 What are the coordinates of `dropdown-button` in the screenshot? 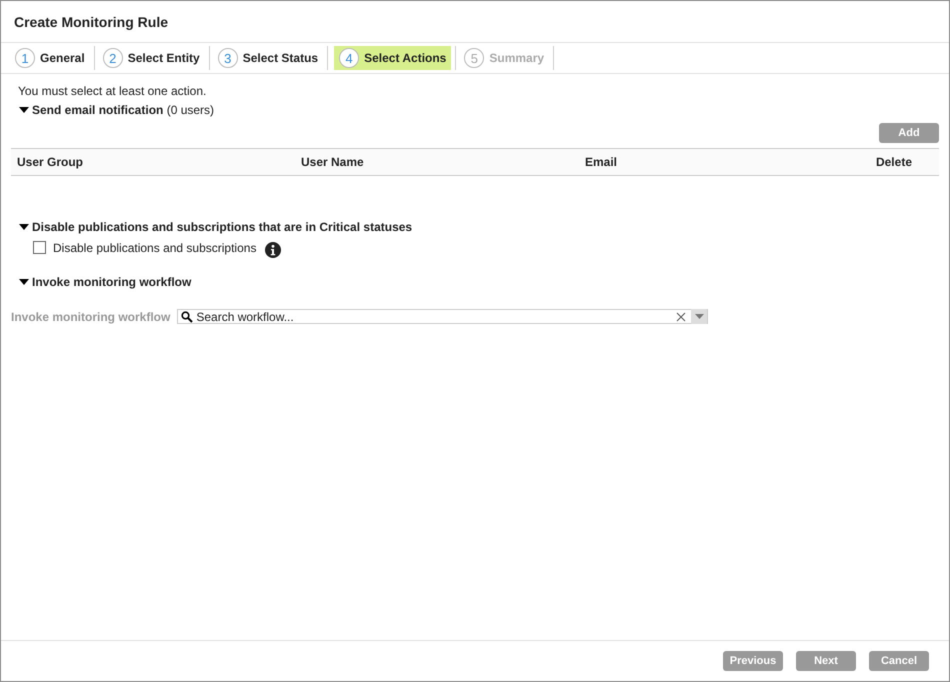 It's located at (699, 316).